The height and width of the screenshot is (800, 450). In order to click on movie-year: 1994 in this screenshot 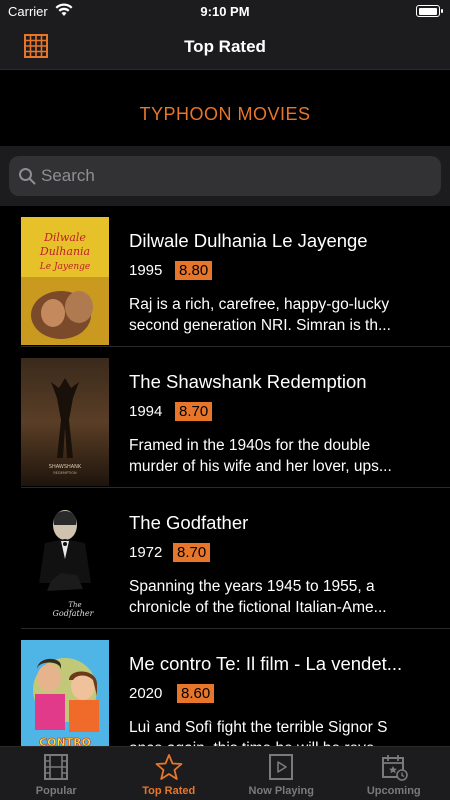, I will do `click(146, 411)`.